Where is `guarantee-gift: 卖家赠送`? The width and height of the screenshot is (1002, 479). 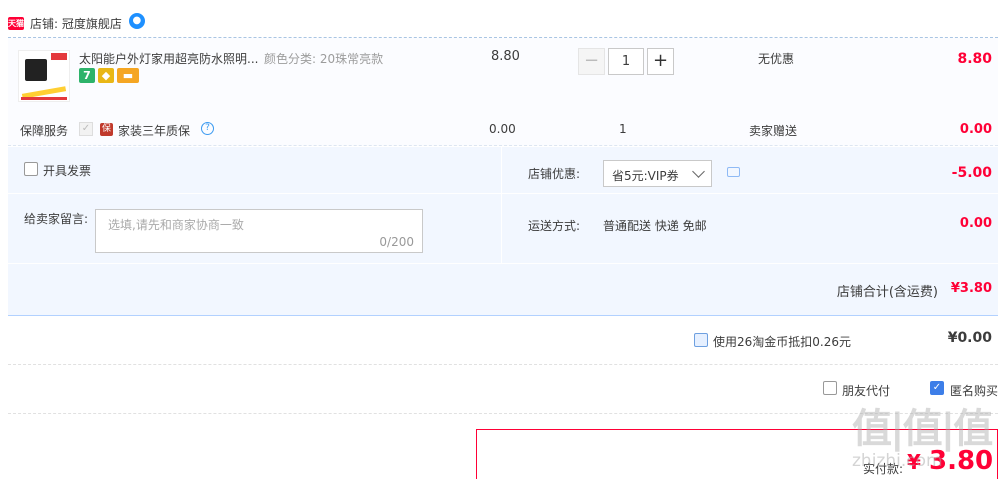
guarantee-gift: 卖家赠送 is located at coordinates (773, 131).